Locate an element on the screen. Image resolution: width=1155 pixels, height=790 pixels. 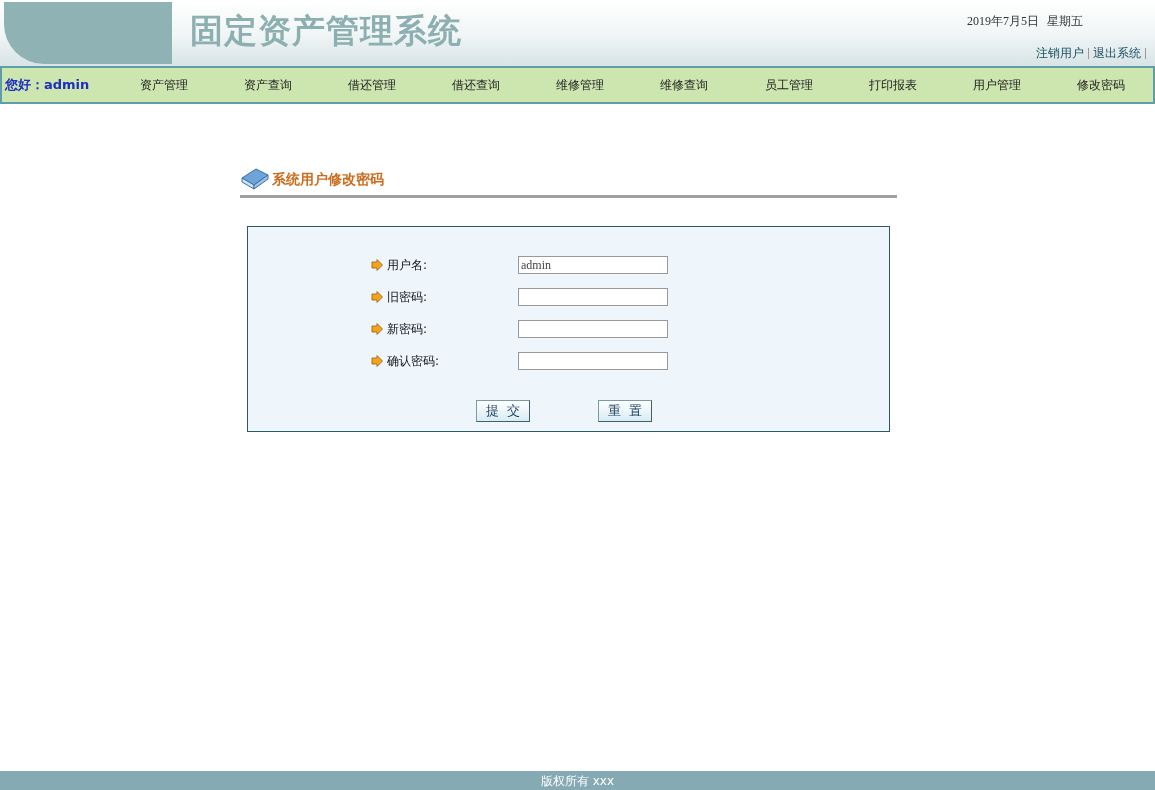
form-button: 重 置 is located at coordinates (625, 411).